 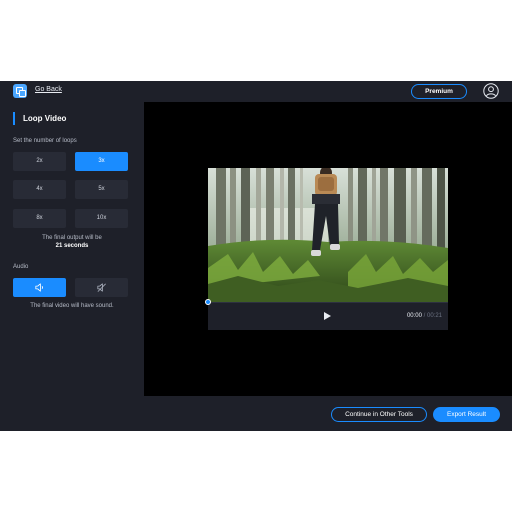 I want to click on loop-option-8x: 8x, so click(x=39, y=218).